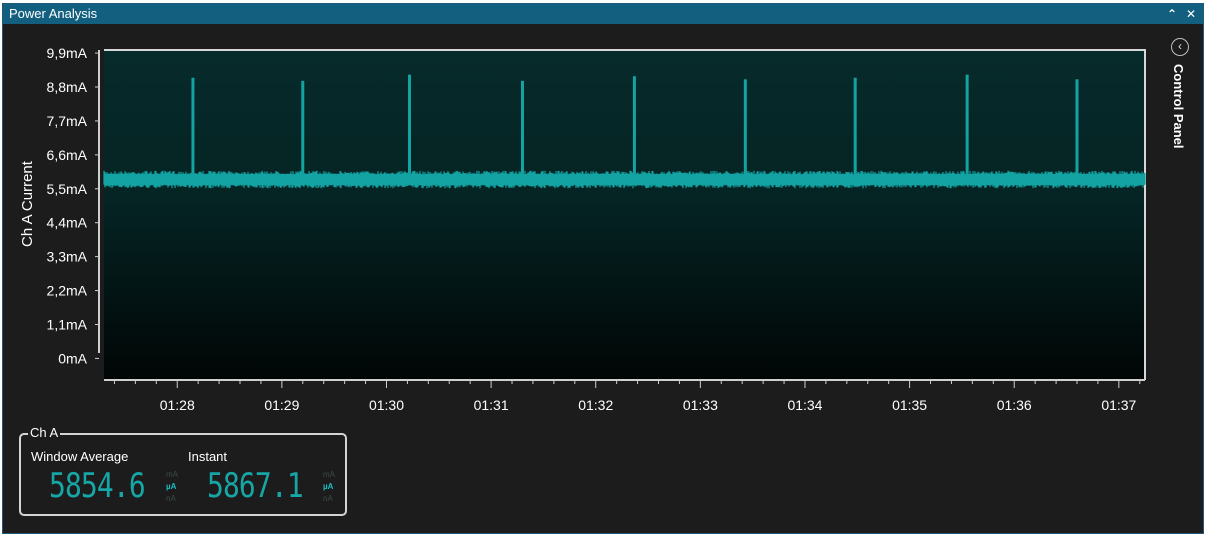 The width and height of the screenshot is (1206, 536). Describe the element at coordinates (67, 121) in the screenshot. I see `y-tick-label: 7,7mA` at that location.